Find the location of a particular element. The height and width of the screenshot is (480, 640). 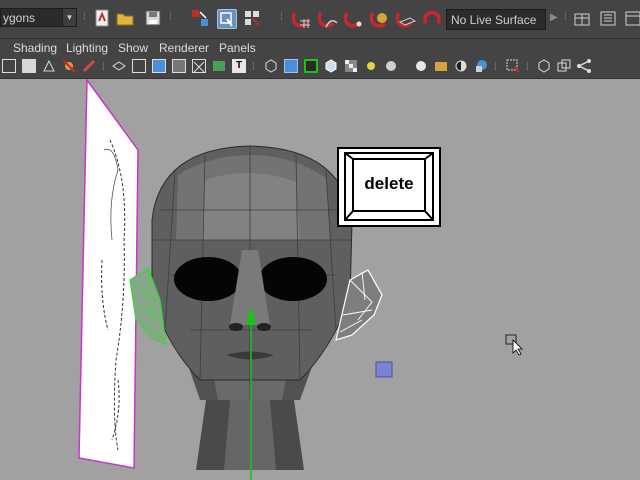

safe-action-icon is located at coordinates (219, 66).